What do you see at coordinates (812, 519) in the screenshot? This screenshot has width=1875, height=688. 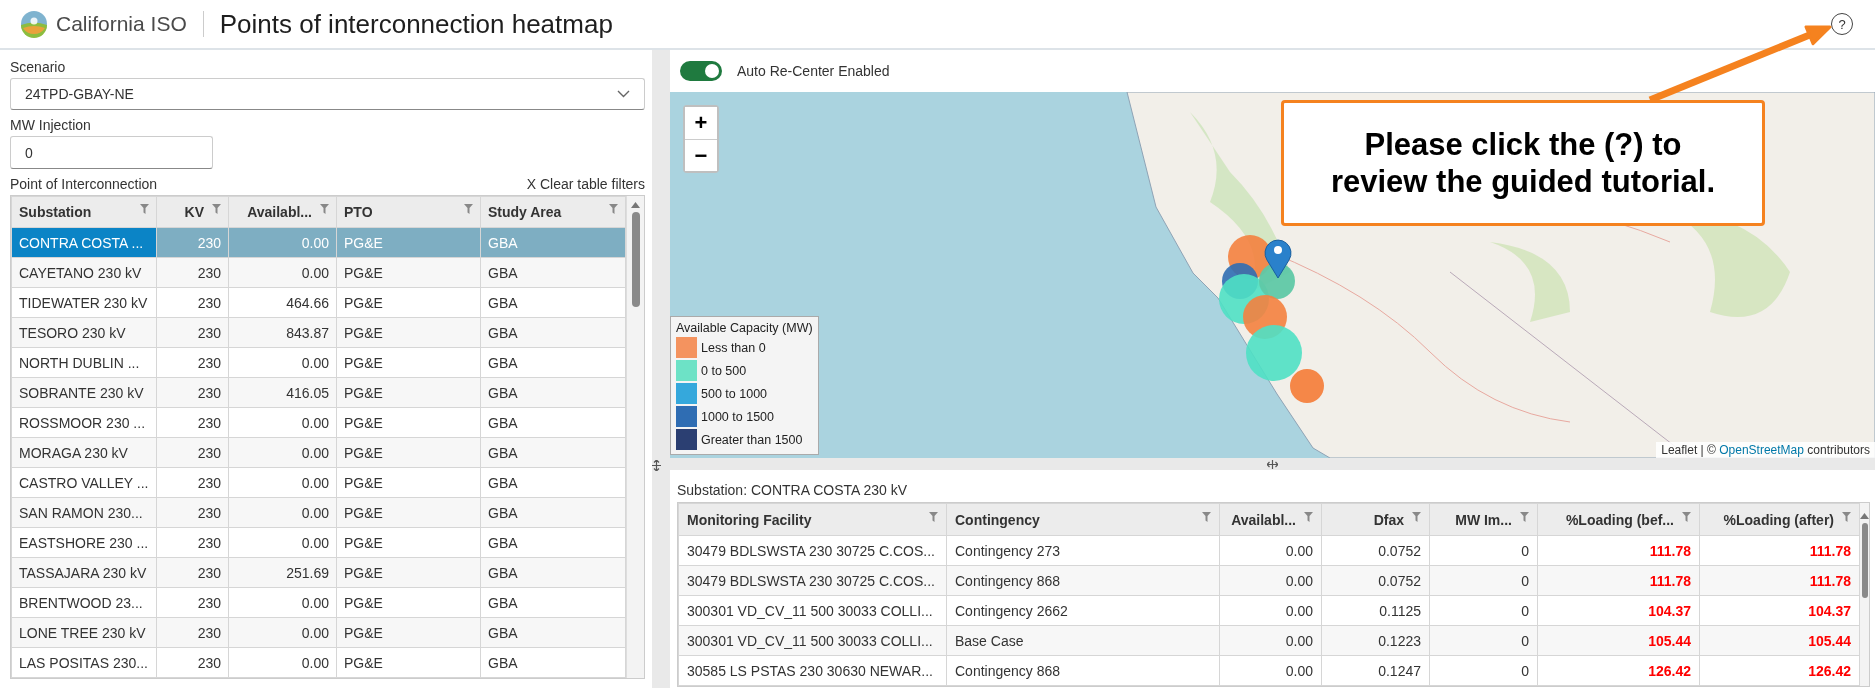 I see `column-header: Monitoring Facility` at bounding box center [812, 519].